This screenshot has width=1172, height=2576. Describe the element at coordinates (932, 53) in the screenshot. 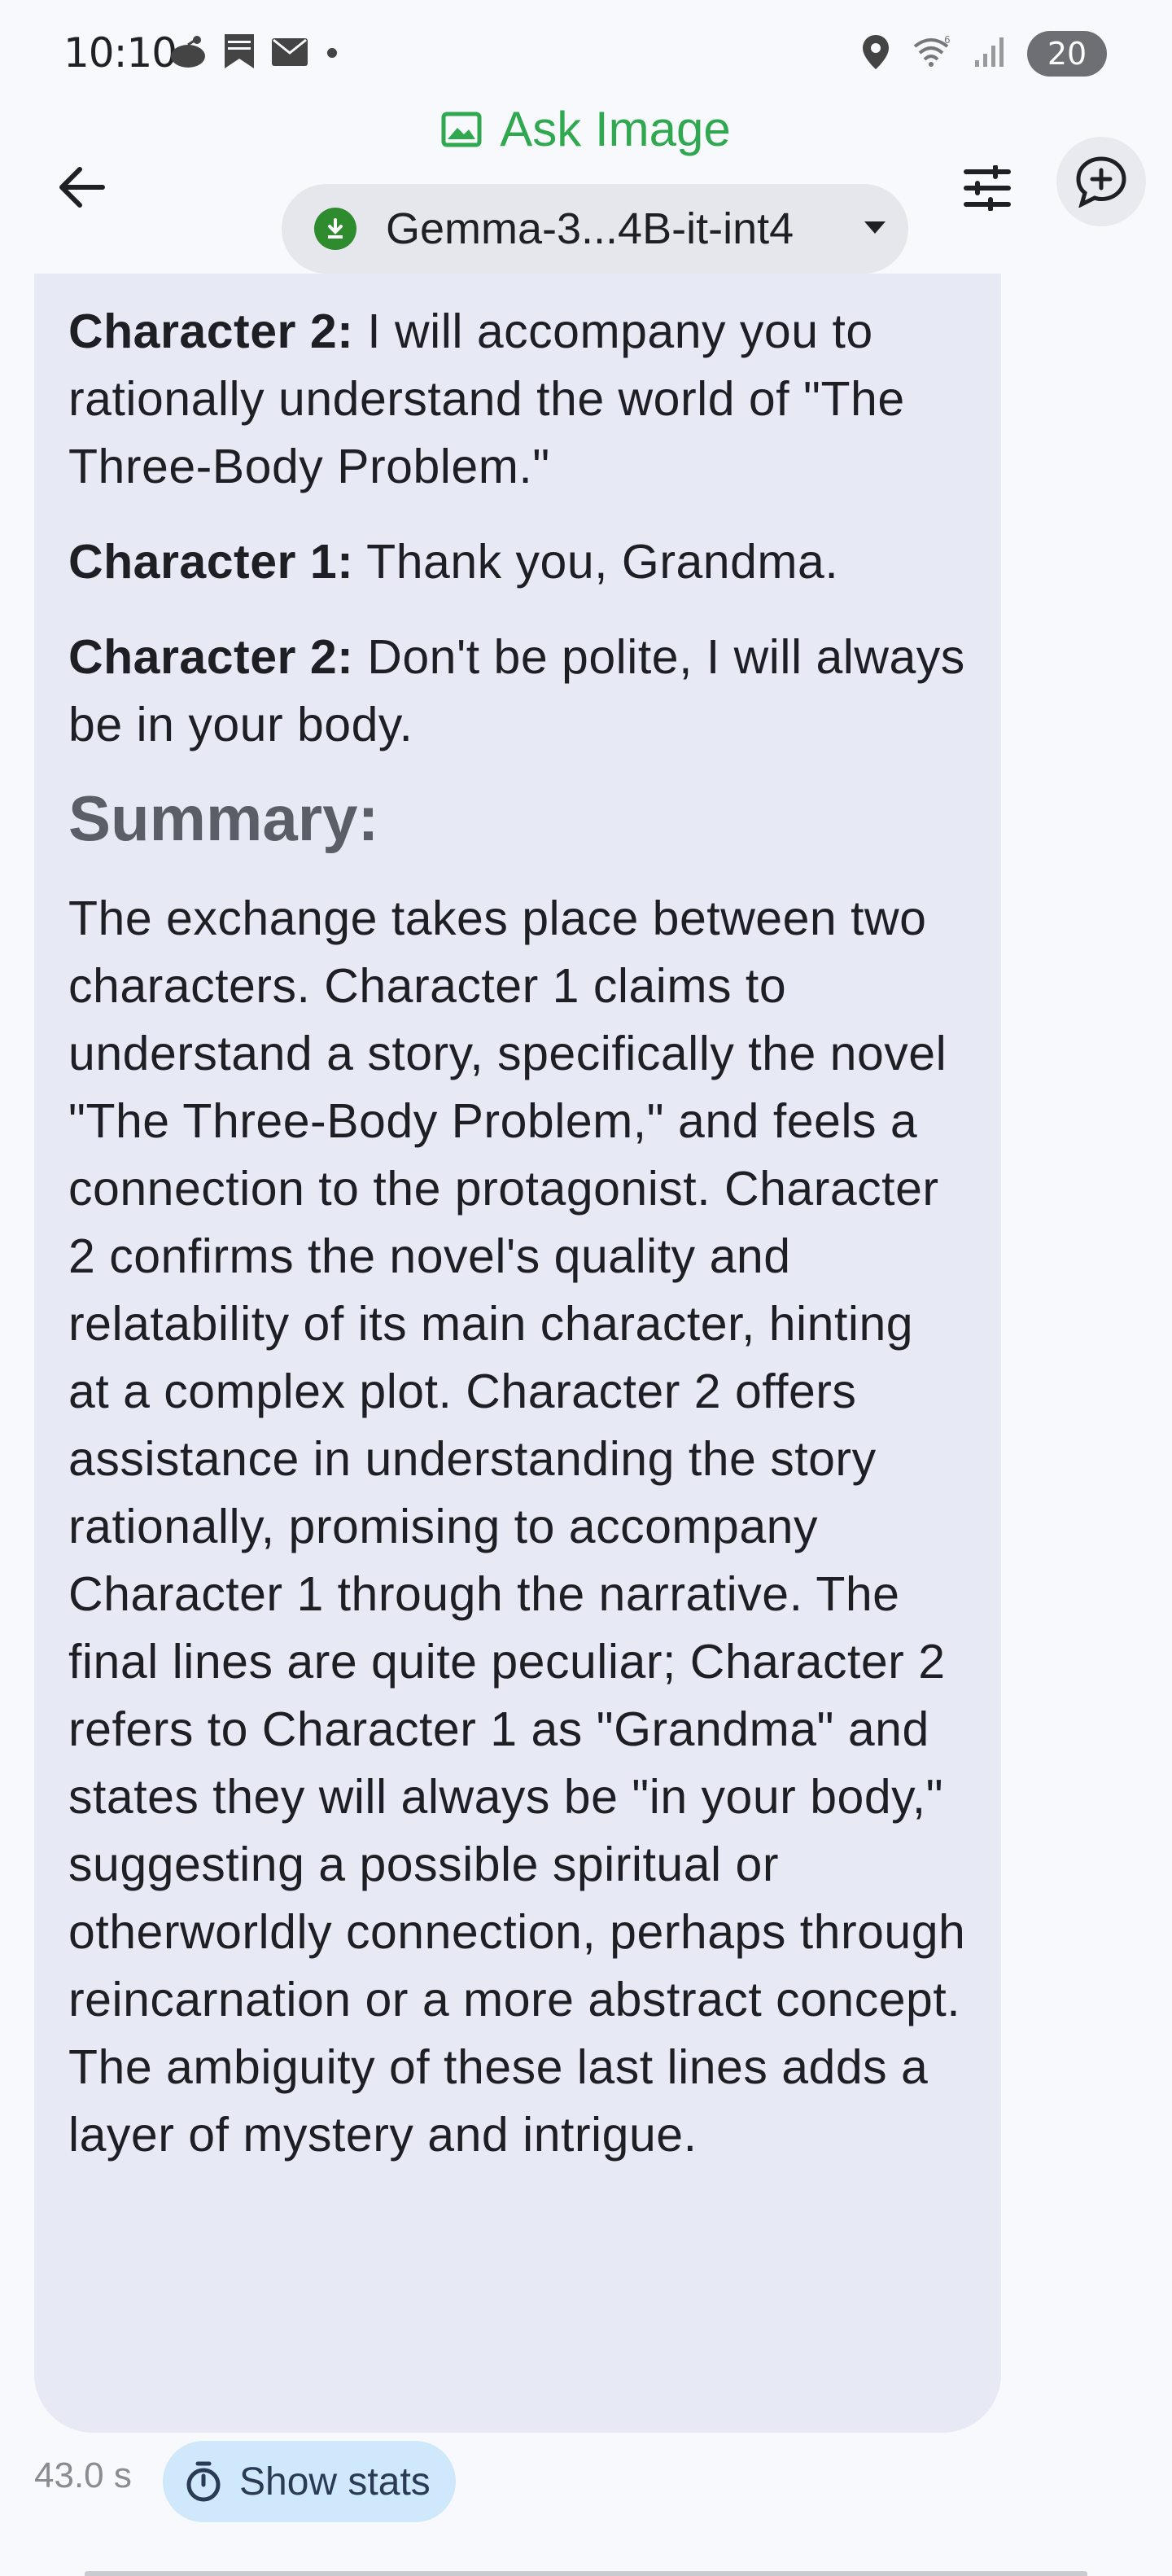

I see `wifi-icon: 6` at that location.